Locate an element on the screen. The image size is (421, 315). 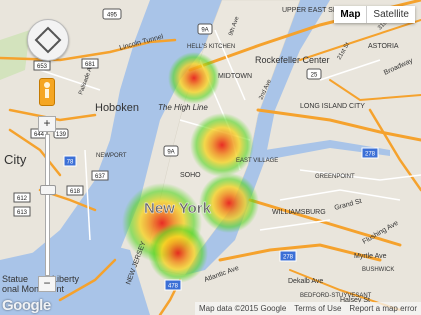
svg-text: 612 is located at coordinates (22, 199).